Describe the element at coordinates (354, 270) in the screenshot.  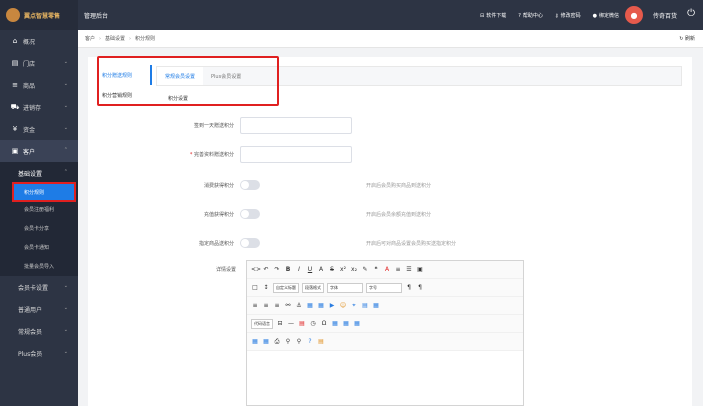
I see `subscript-icon: x₂` at that location.